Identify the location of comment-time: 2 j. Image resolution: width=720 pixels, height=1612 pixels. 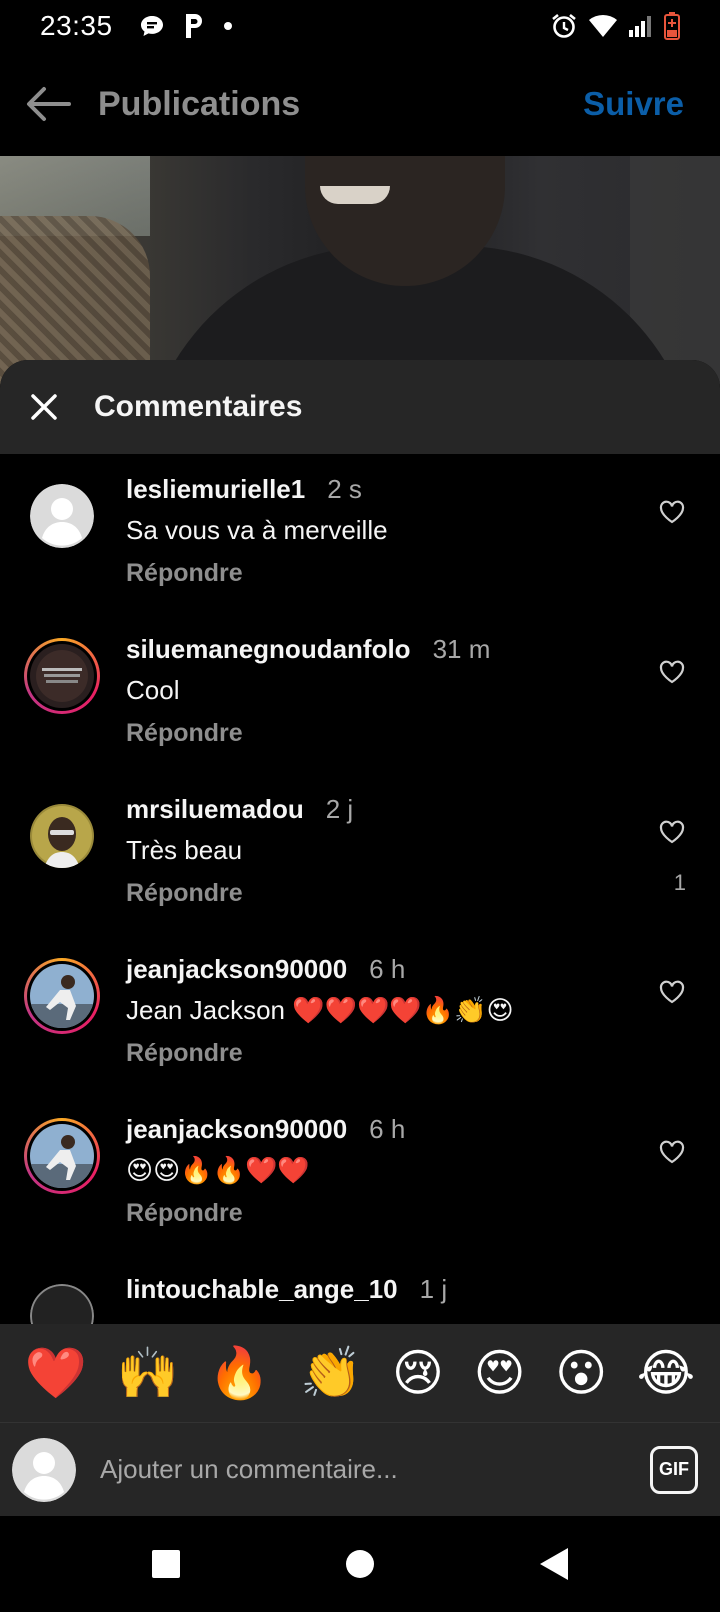
(339, 809).